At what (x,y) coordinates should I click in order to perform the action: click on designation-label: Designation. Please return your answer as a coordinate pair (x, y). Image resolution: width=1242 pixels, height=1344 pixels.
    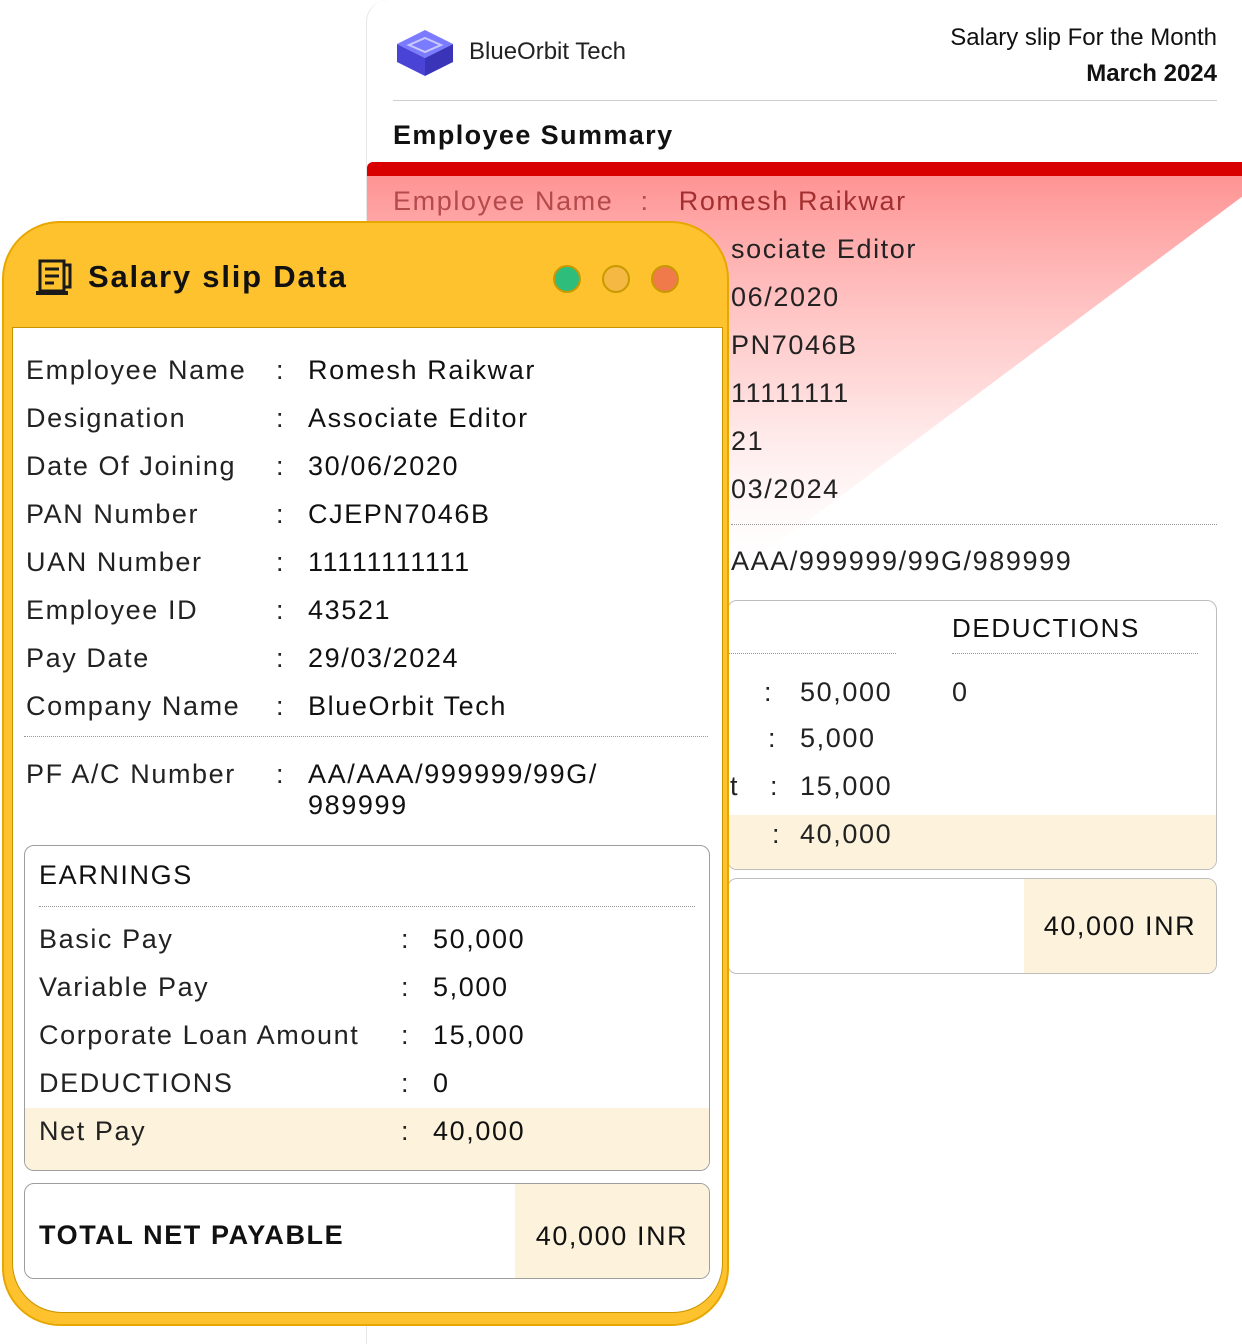
    Looking at the image, I should click on (106, 418).